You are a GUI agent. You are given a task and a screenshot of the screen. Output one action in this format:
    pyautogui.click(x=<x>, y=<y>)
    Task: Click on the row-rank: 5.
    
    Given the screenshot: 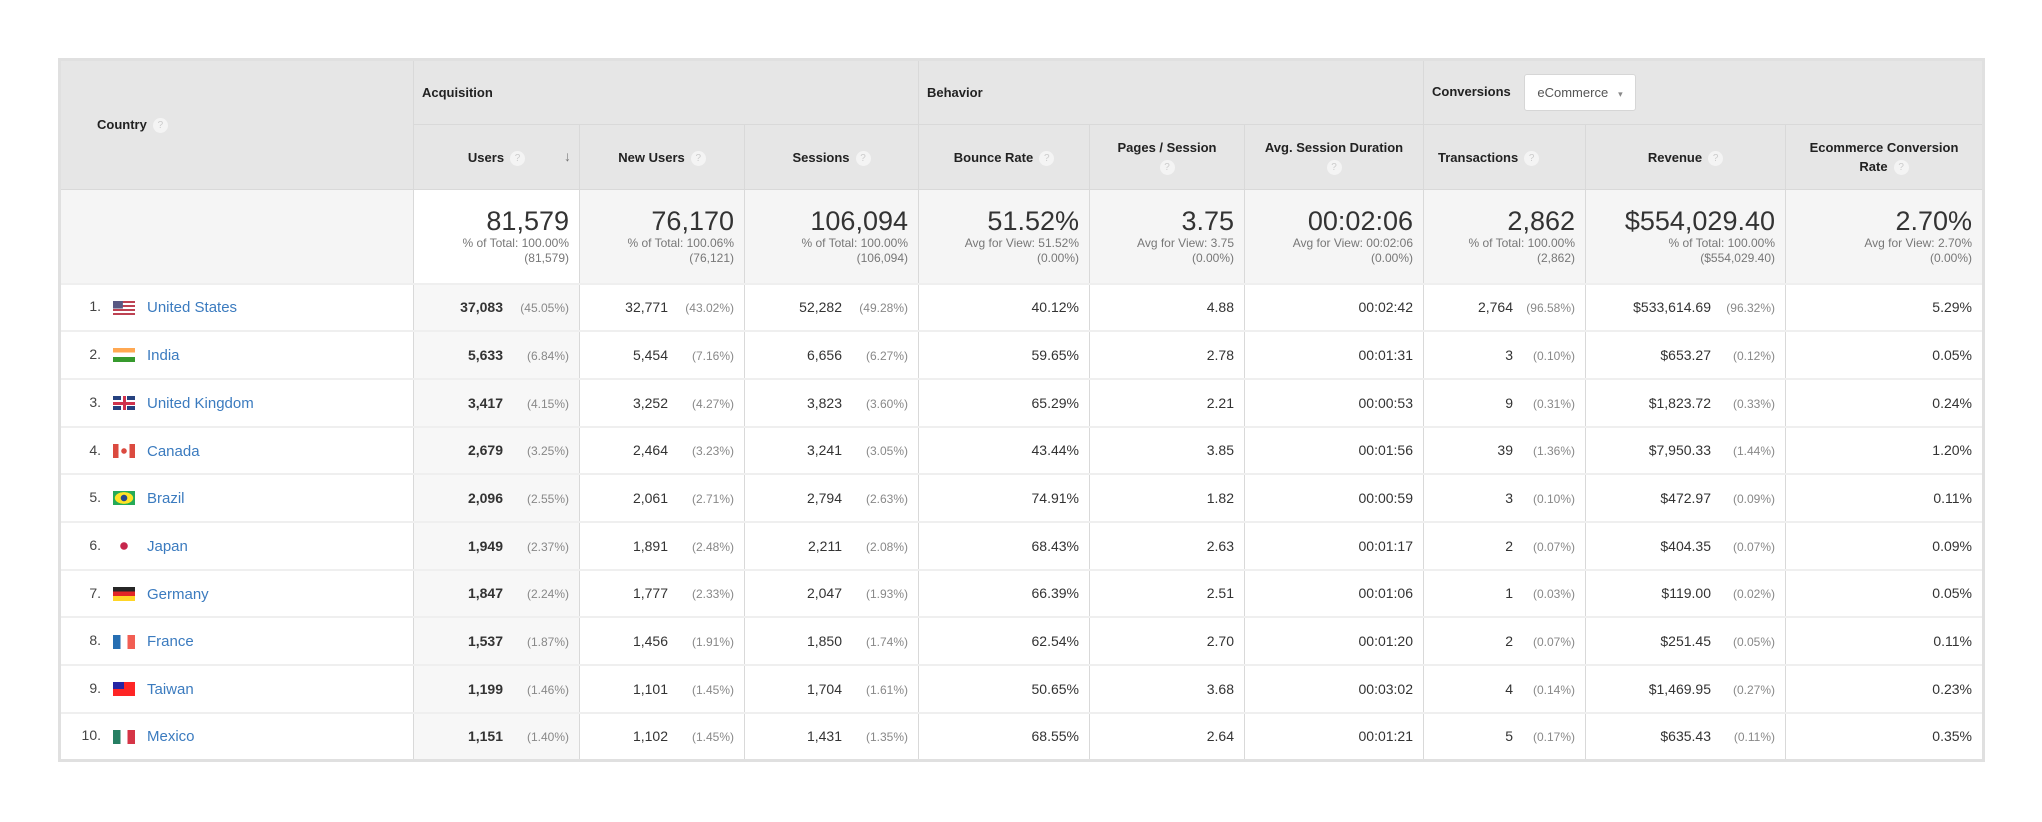 What is the action you would take?
    pyautogui.click(x=95, y=497)
    